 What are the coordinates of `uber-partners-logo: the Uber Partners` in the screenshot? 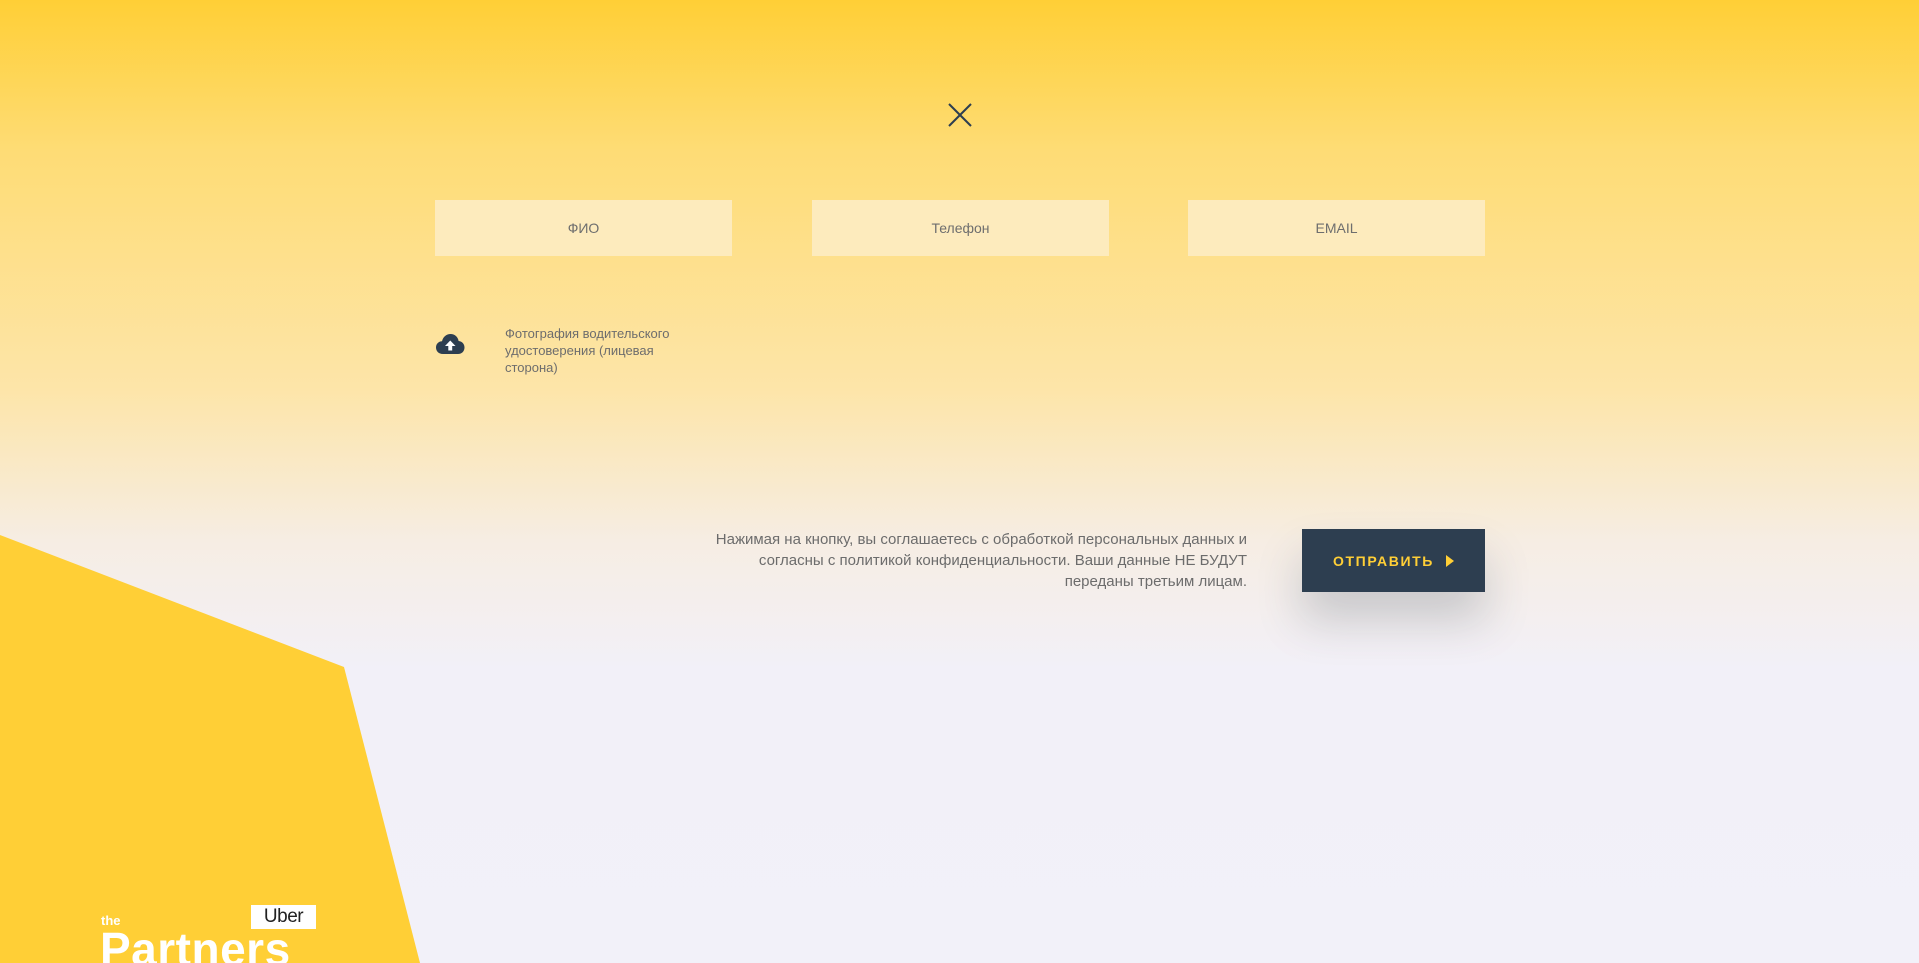 It's located at (210, 934).